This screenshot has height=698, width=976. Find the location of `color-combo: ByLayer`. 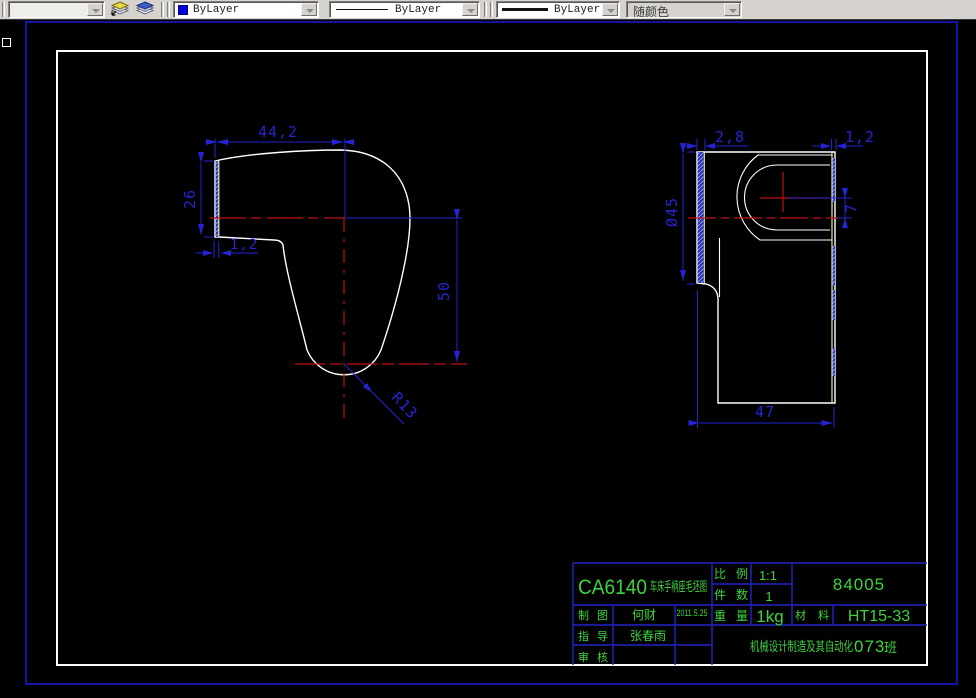

color-combo: ByLayer is located at coordinates (246, 9).